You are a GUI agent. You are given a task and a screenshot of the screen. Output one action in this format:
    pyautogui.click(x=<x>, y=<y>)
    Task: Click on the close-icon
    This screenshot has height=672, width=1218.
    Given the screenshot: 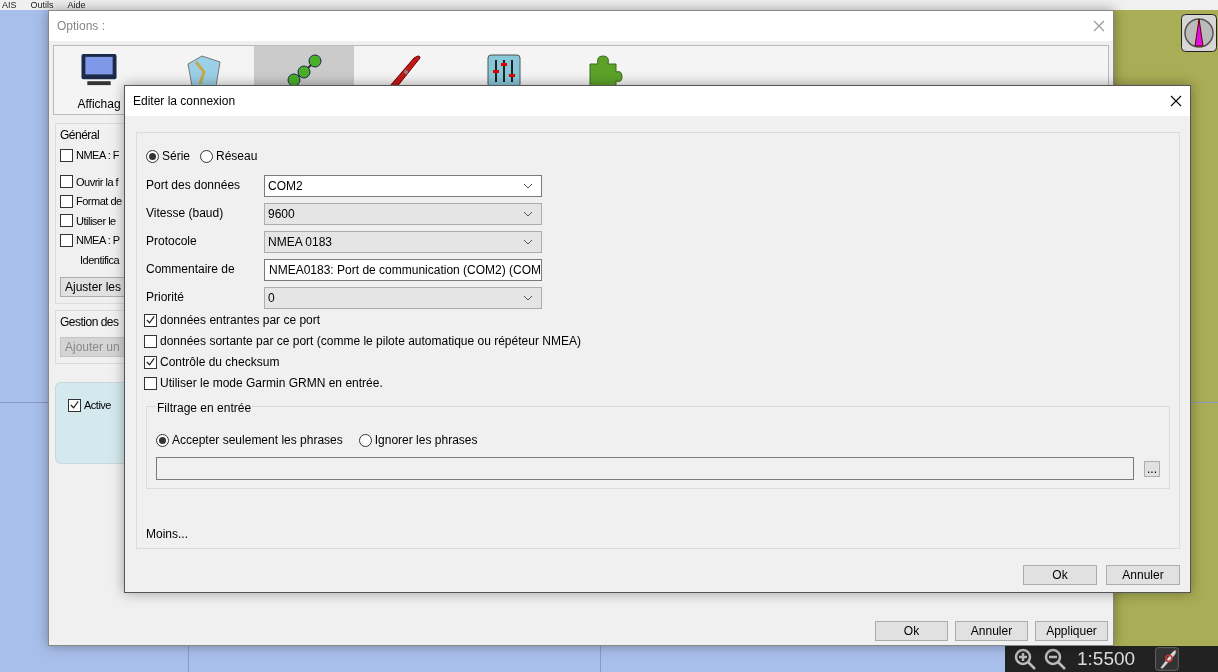 What is the action you would take?
    pyautogui.click(x=1176, y=101)
    